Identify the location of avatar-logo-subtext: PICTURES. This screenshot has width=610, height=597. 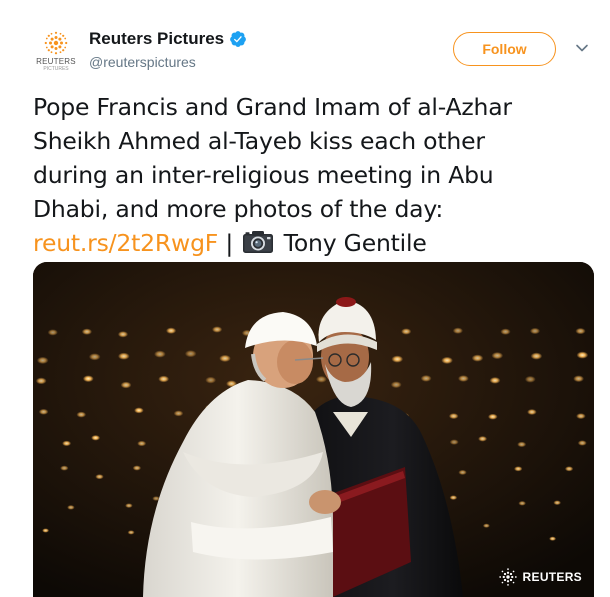
(56, 69).